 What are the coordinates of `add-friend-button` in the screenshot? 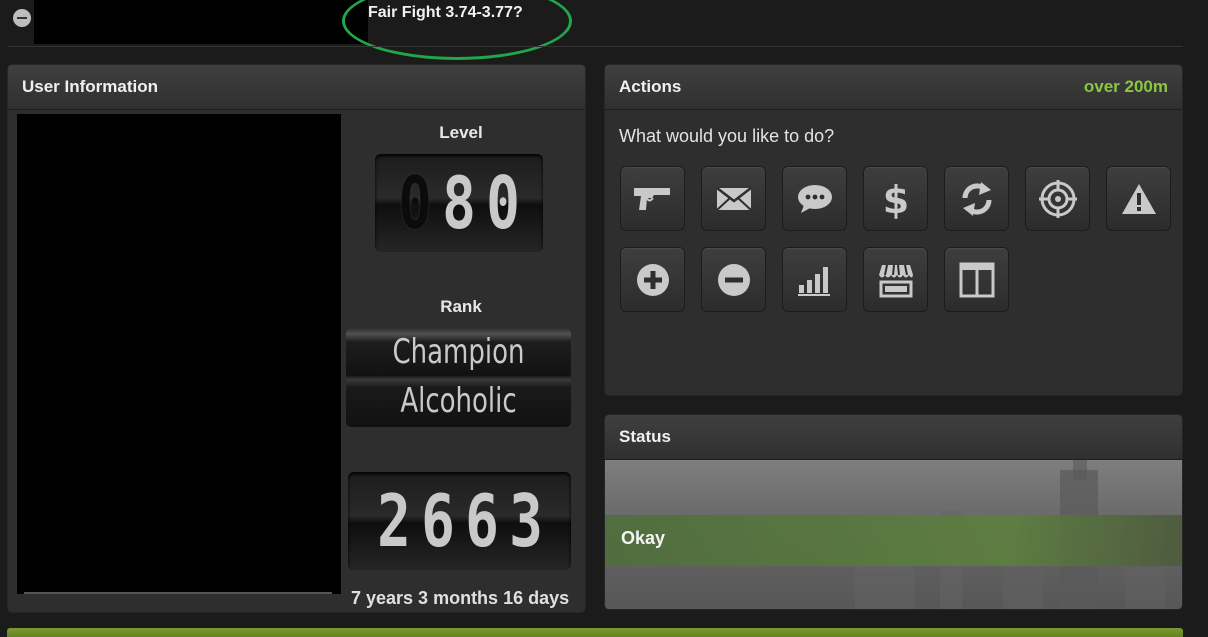 It's located at (652, 279).